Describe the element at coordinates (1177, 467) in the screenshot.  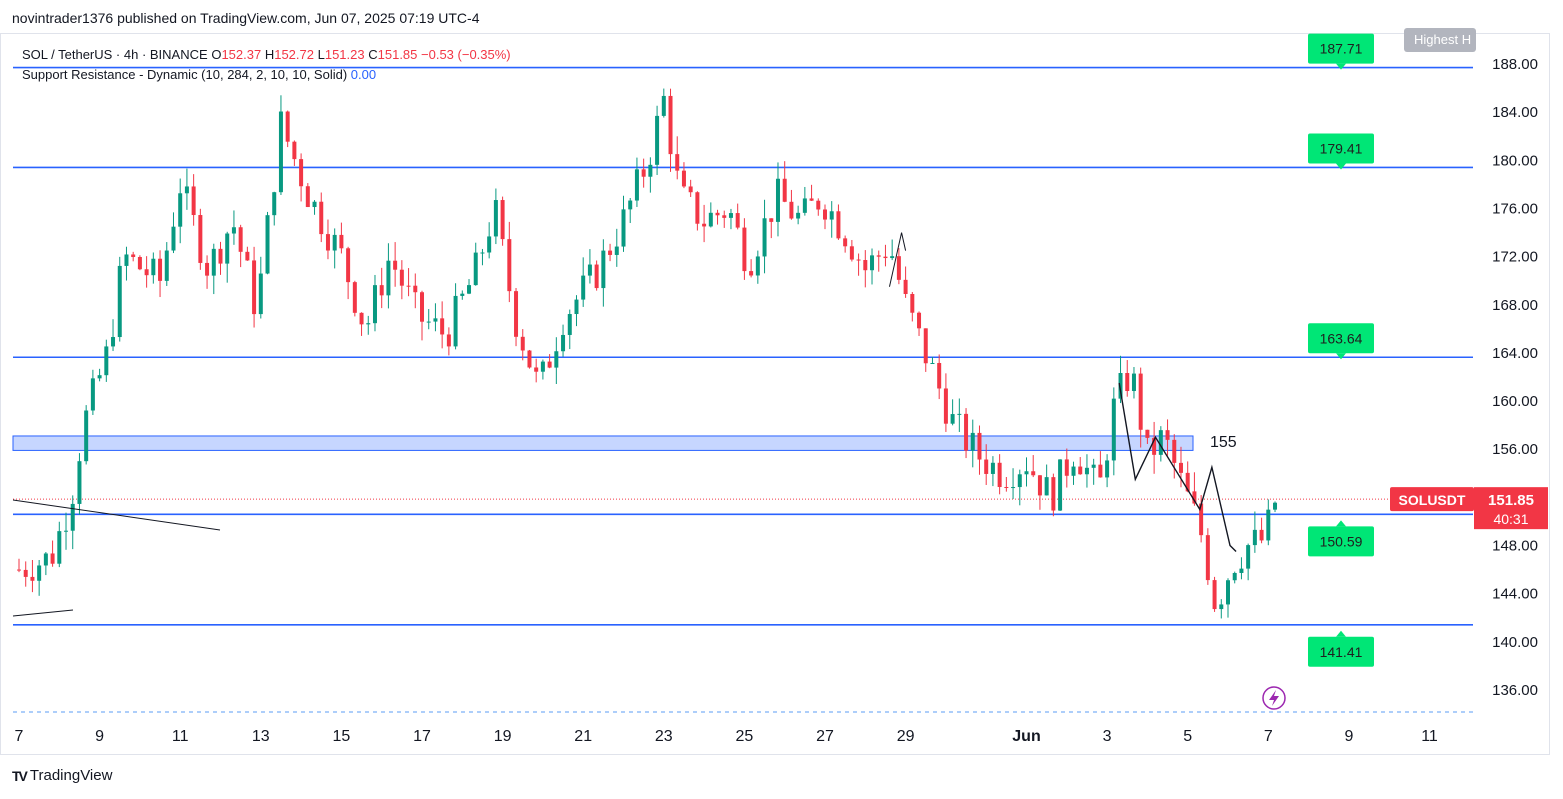
I see `pattern-drawing` at that location.